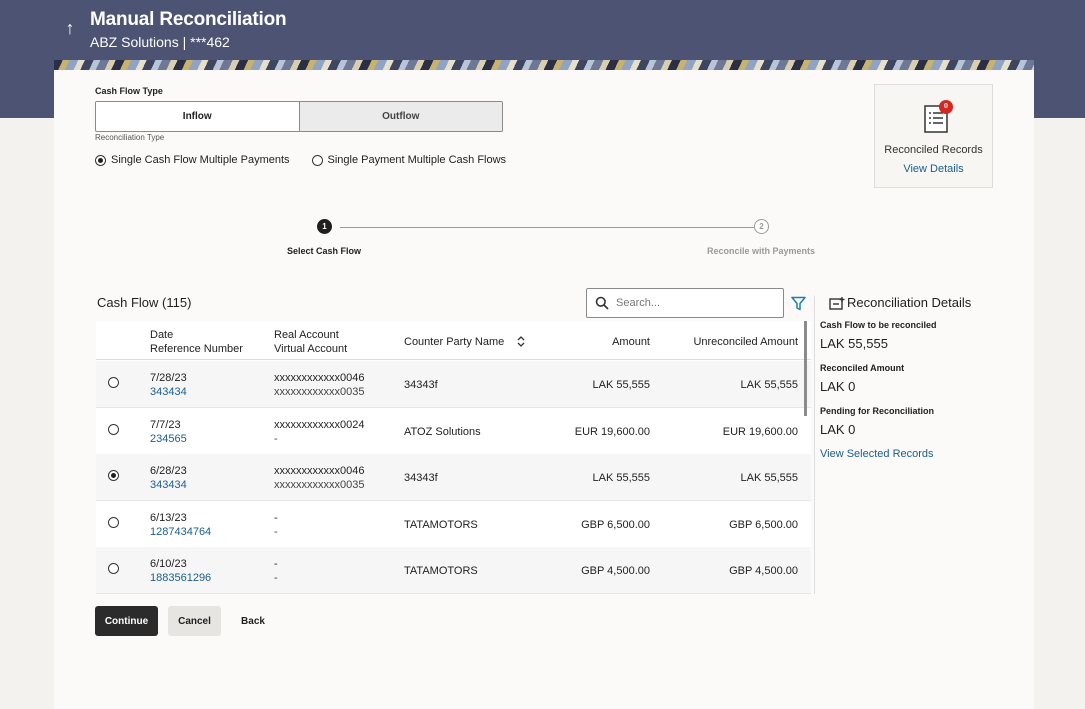 The width and height of the screenshot is (1085, 709). What do you see at coordinates (933, 136) in the screenshot?
I see `reconciled-records-widget: 0 Reconciled Records View Details` at bounding box center [933, 136].